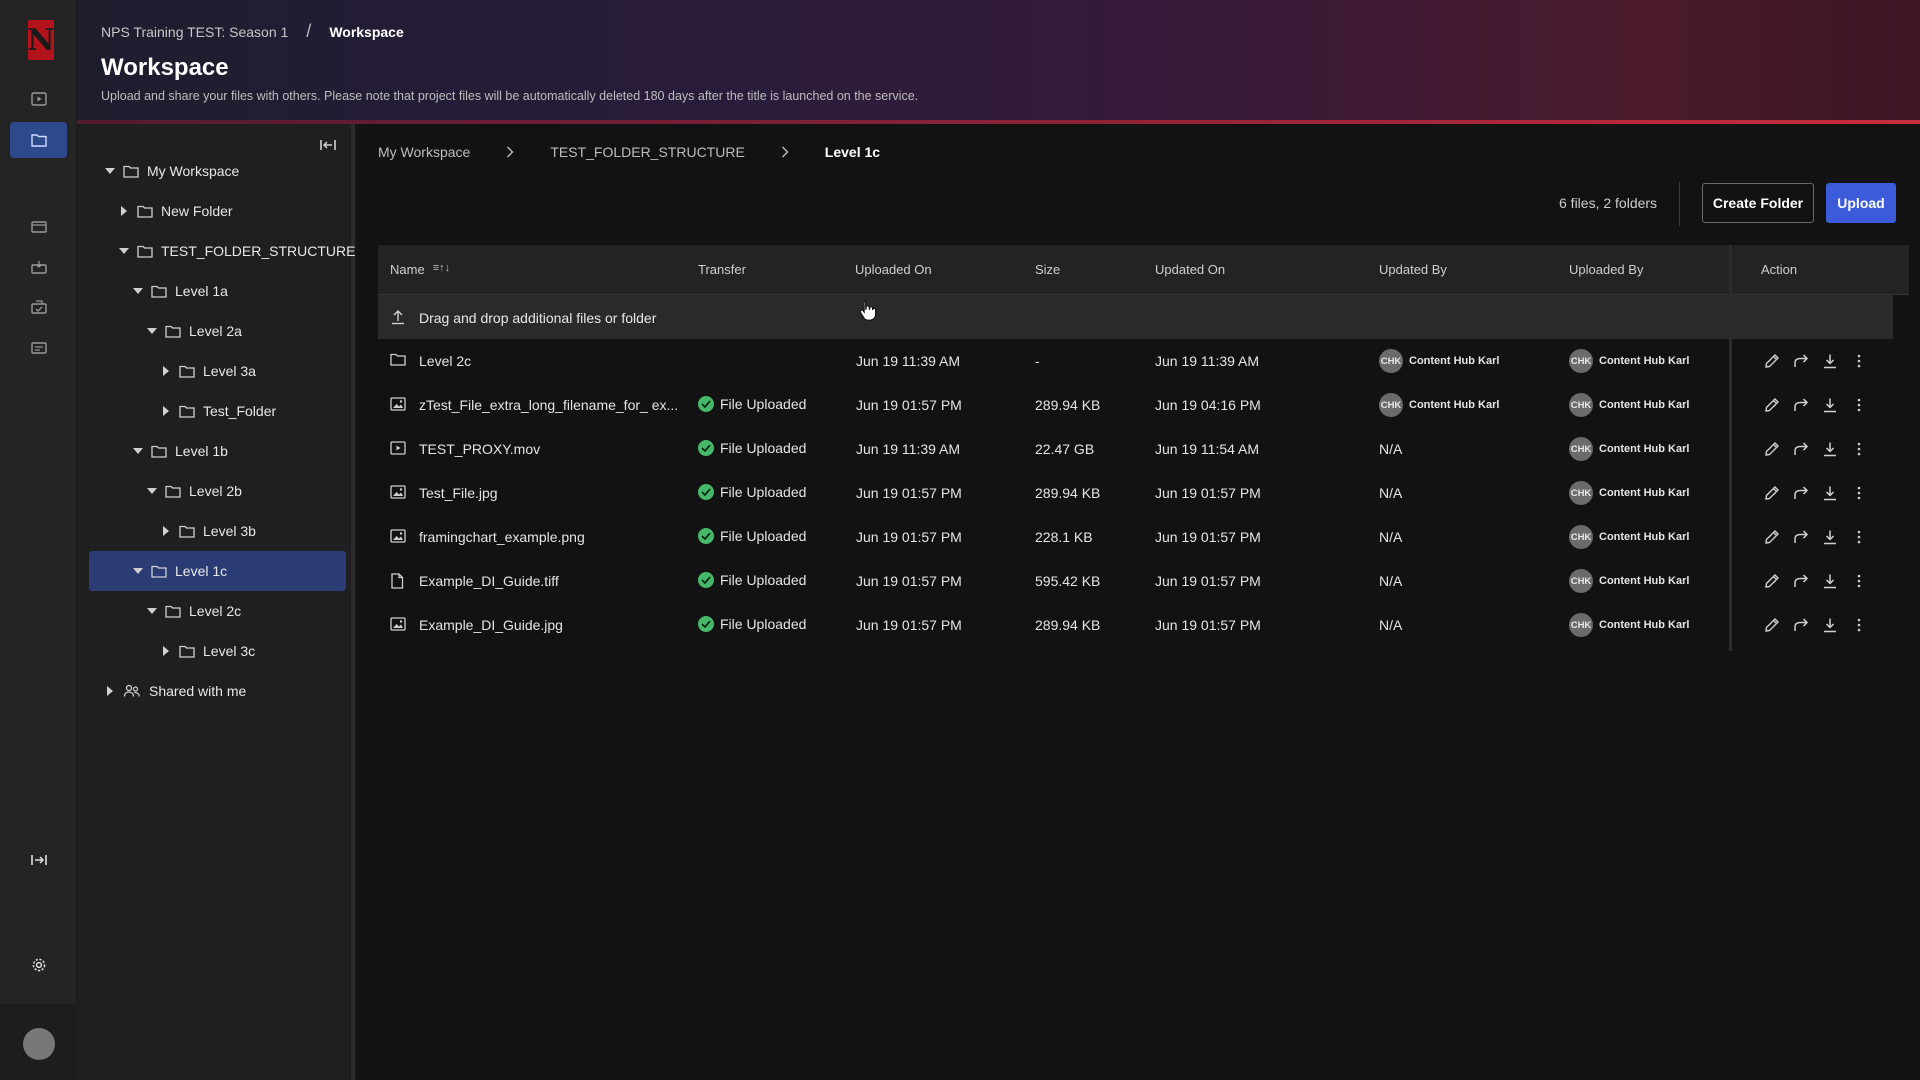 The width and height of the screenshot is (1920, 1080). What do you see at coordinates (38, 347) in the screenshot?
I see `schedule-icon` at bounding box center [38, 347].